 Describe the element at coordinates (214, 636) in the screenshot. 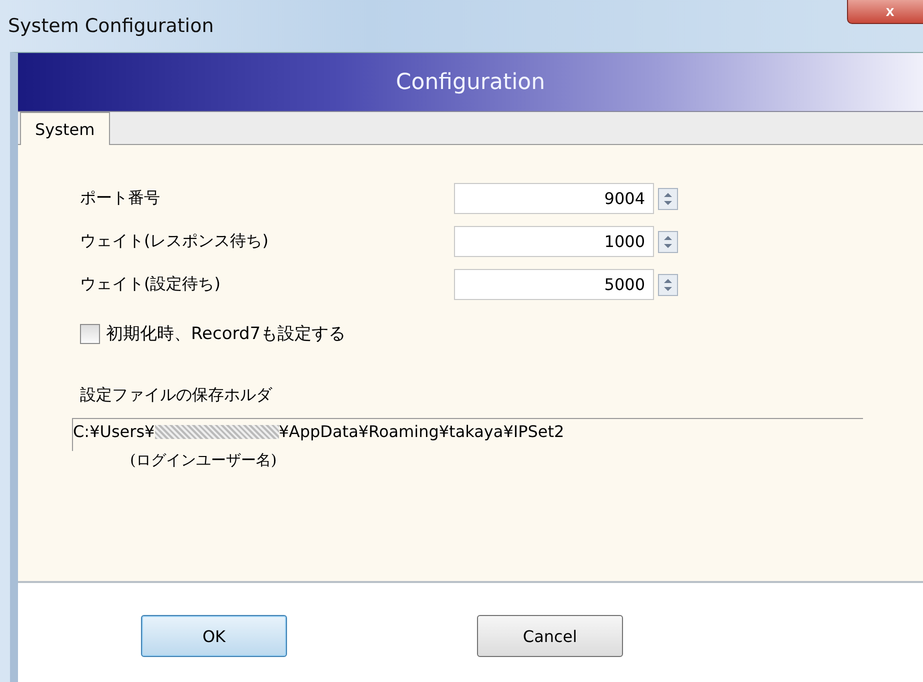

I see `dialog-button: OK` at that location.